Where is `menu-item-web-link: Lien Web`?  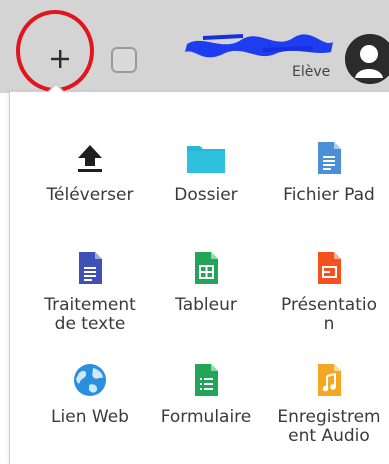
menu-item-web-link: Lien Web is located at coordinates (90, 393).